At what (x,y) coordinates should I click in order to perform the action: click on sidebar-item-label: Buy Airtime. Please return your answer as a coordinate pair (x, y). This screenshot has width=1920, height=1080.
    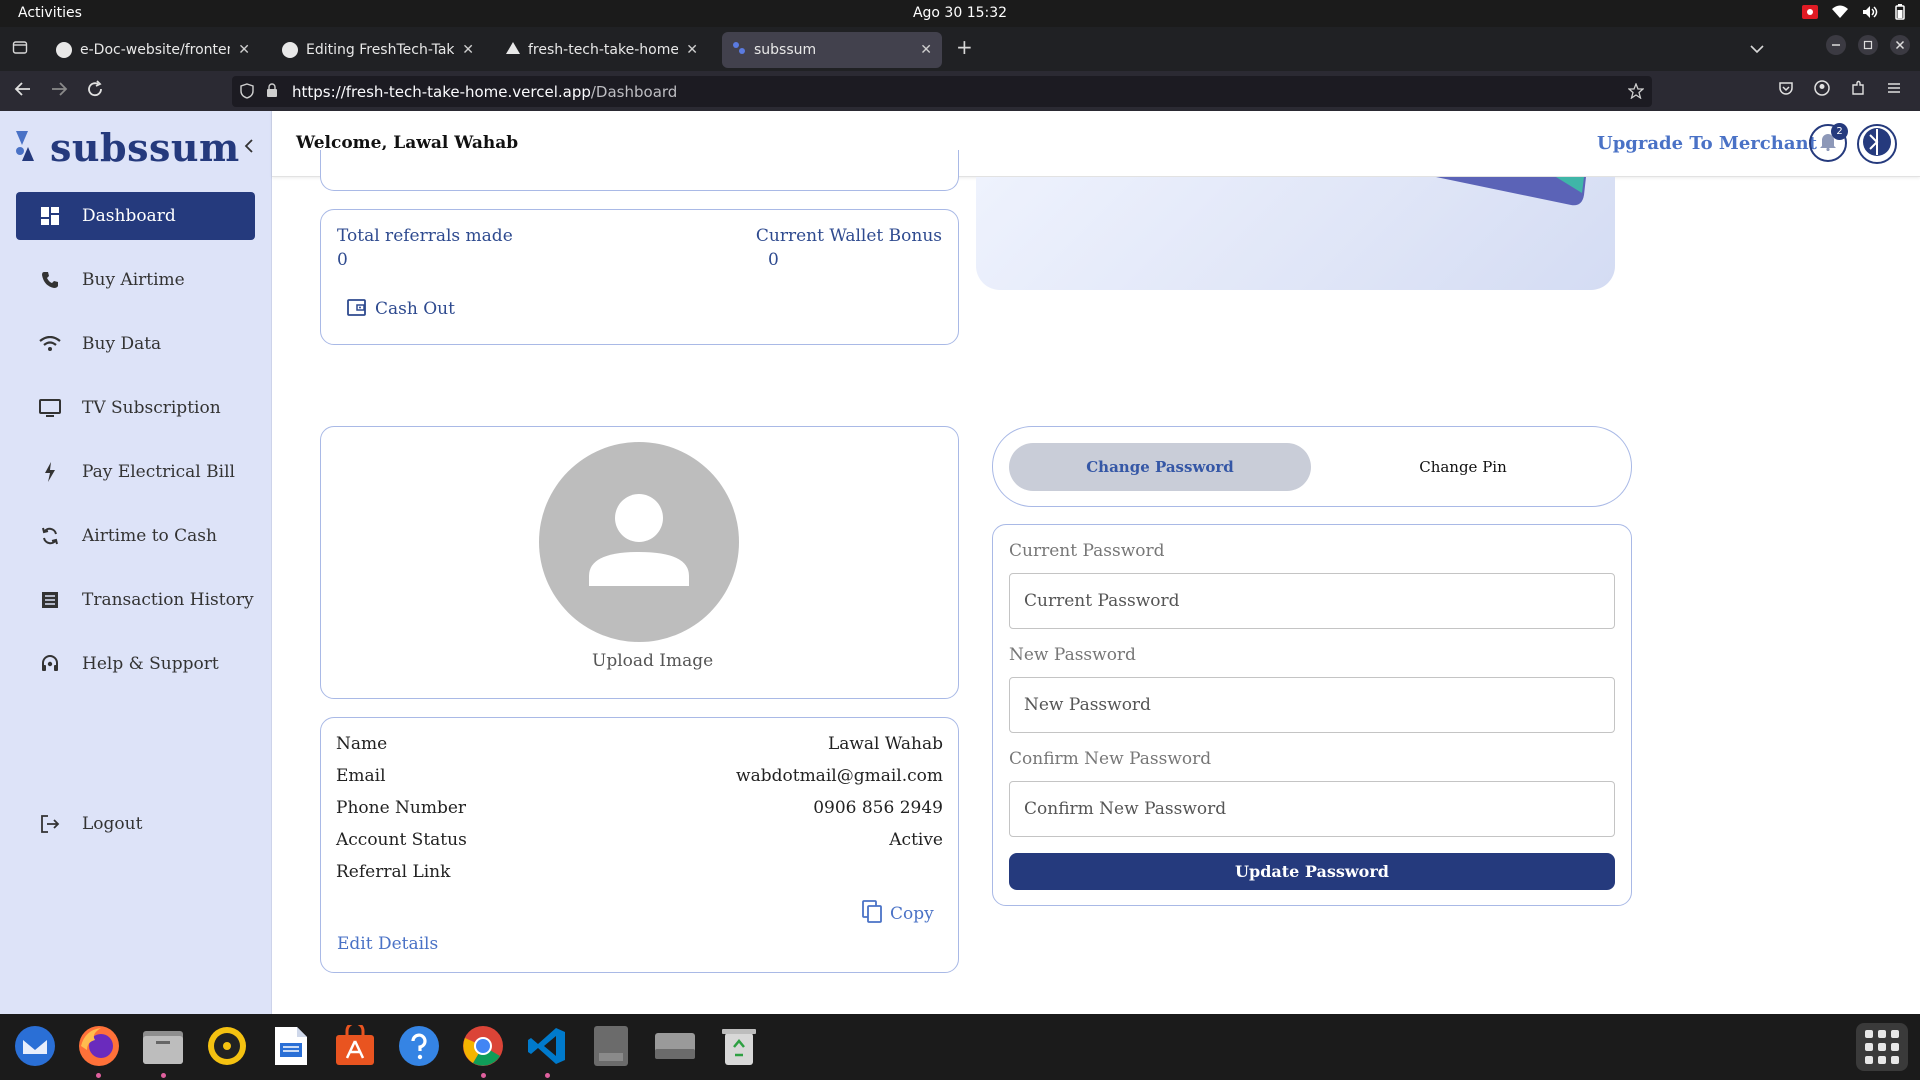
    Looking at the image, I should click on (133, 280).